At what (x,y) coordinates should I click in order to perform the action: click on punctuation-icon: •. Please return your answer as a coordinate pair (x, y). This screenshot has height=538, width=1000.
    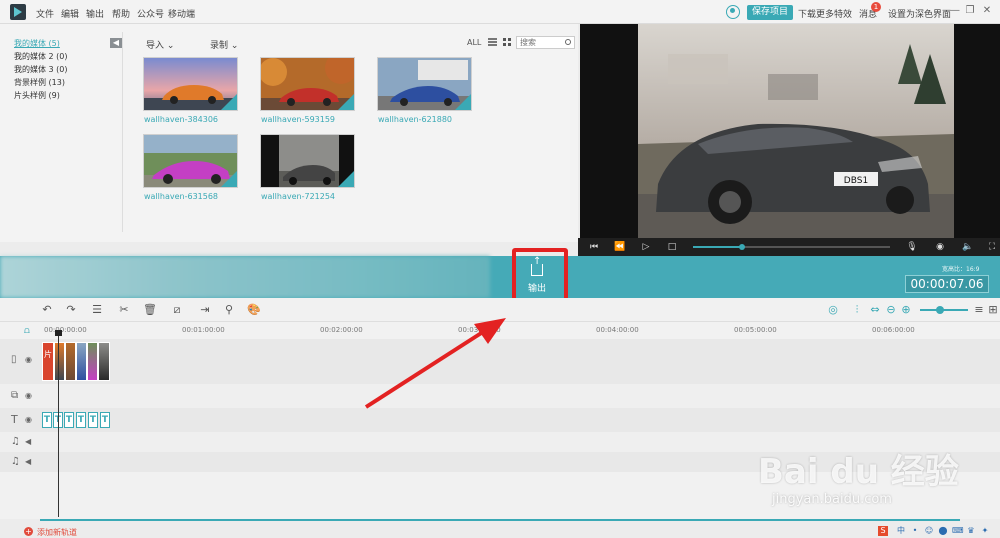
    Looking at the image, I should click on (915, 531).